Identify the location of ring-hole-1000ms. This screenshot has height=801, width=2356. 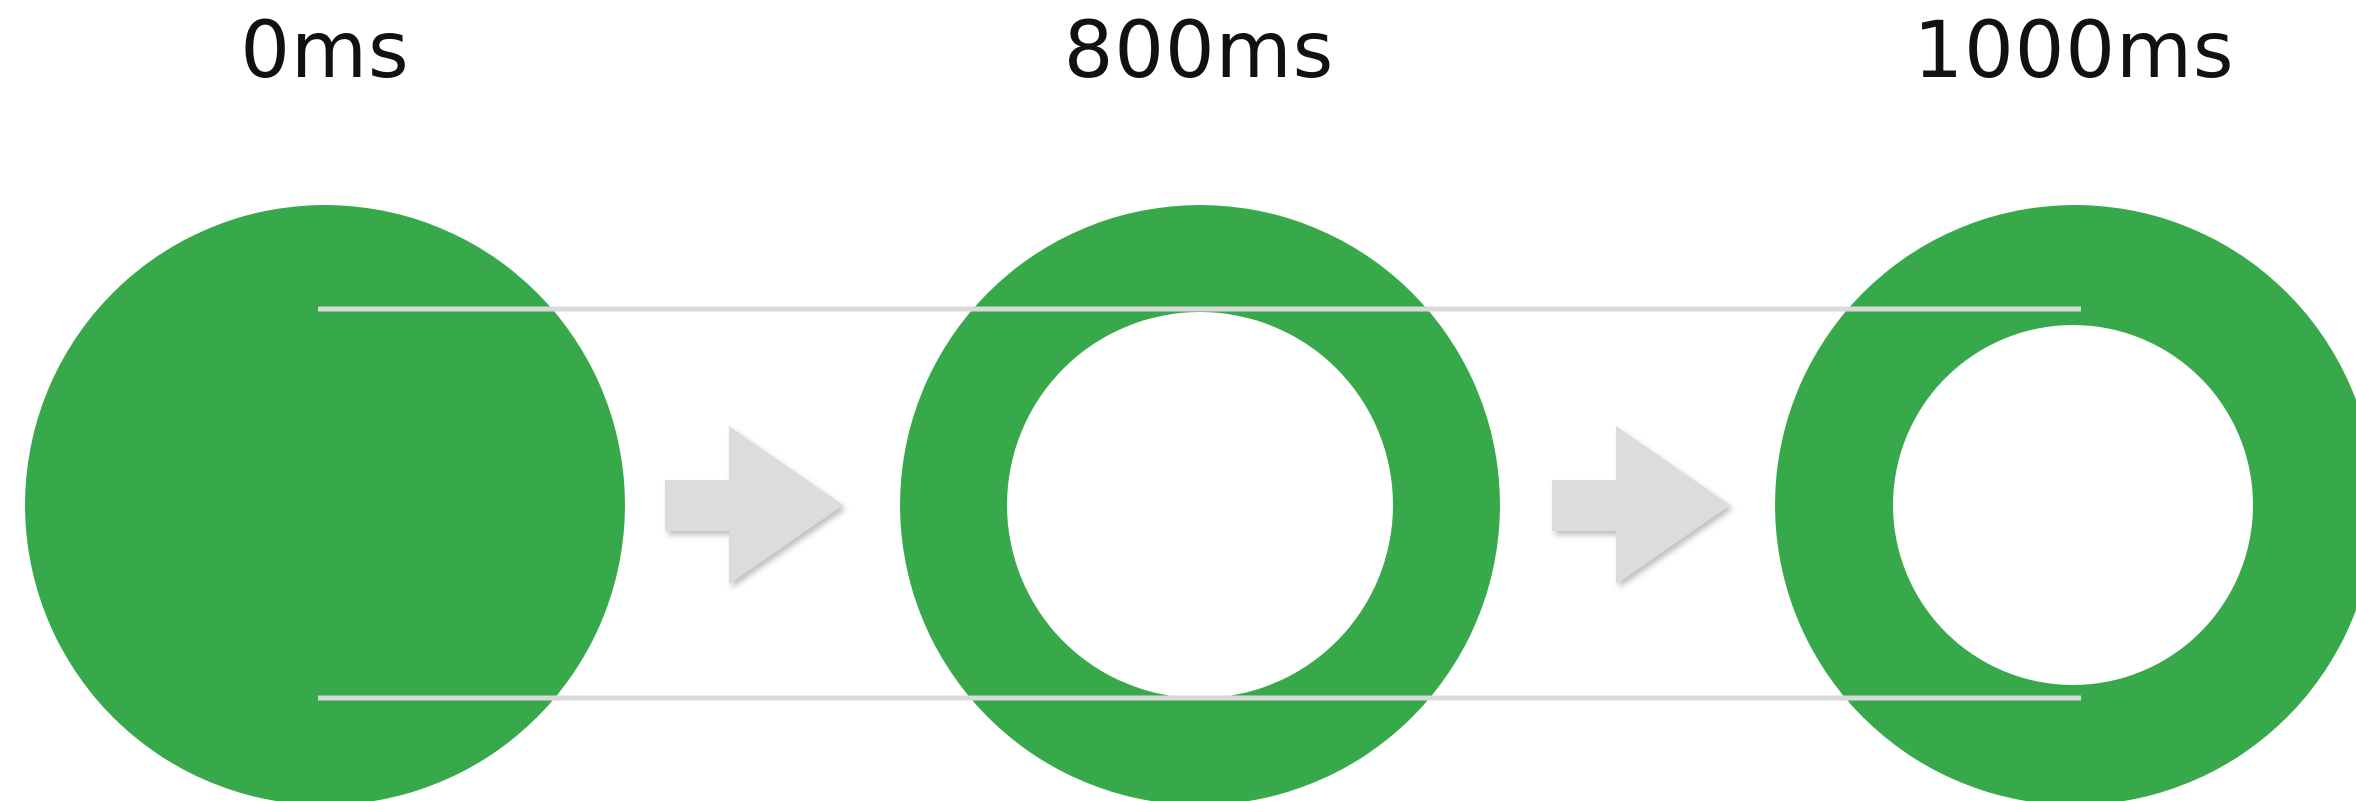
(2073, 505).